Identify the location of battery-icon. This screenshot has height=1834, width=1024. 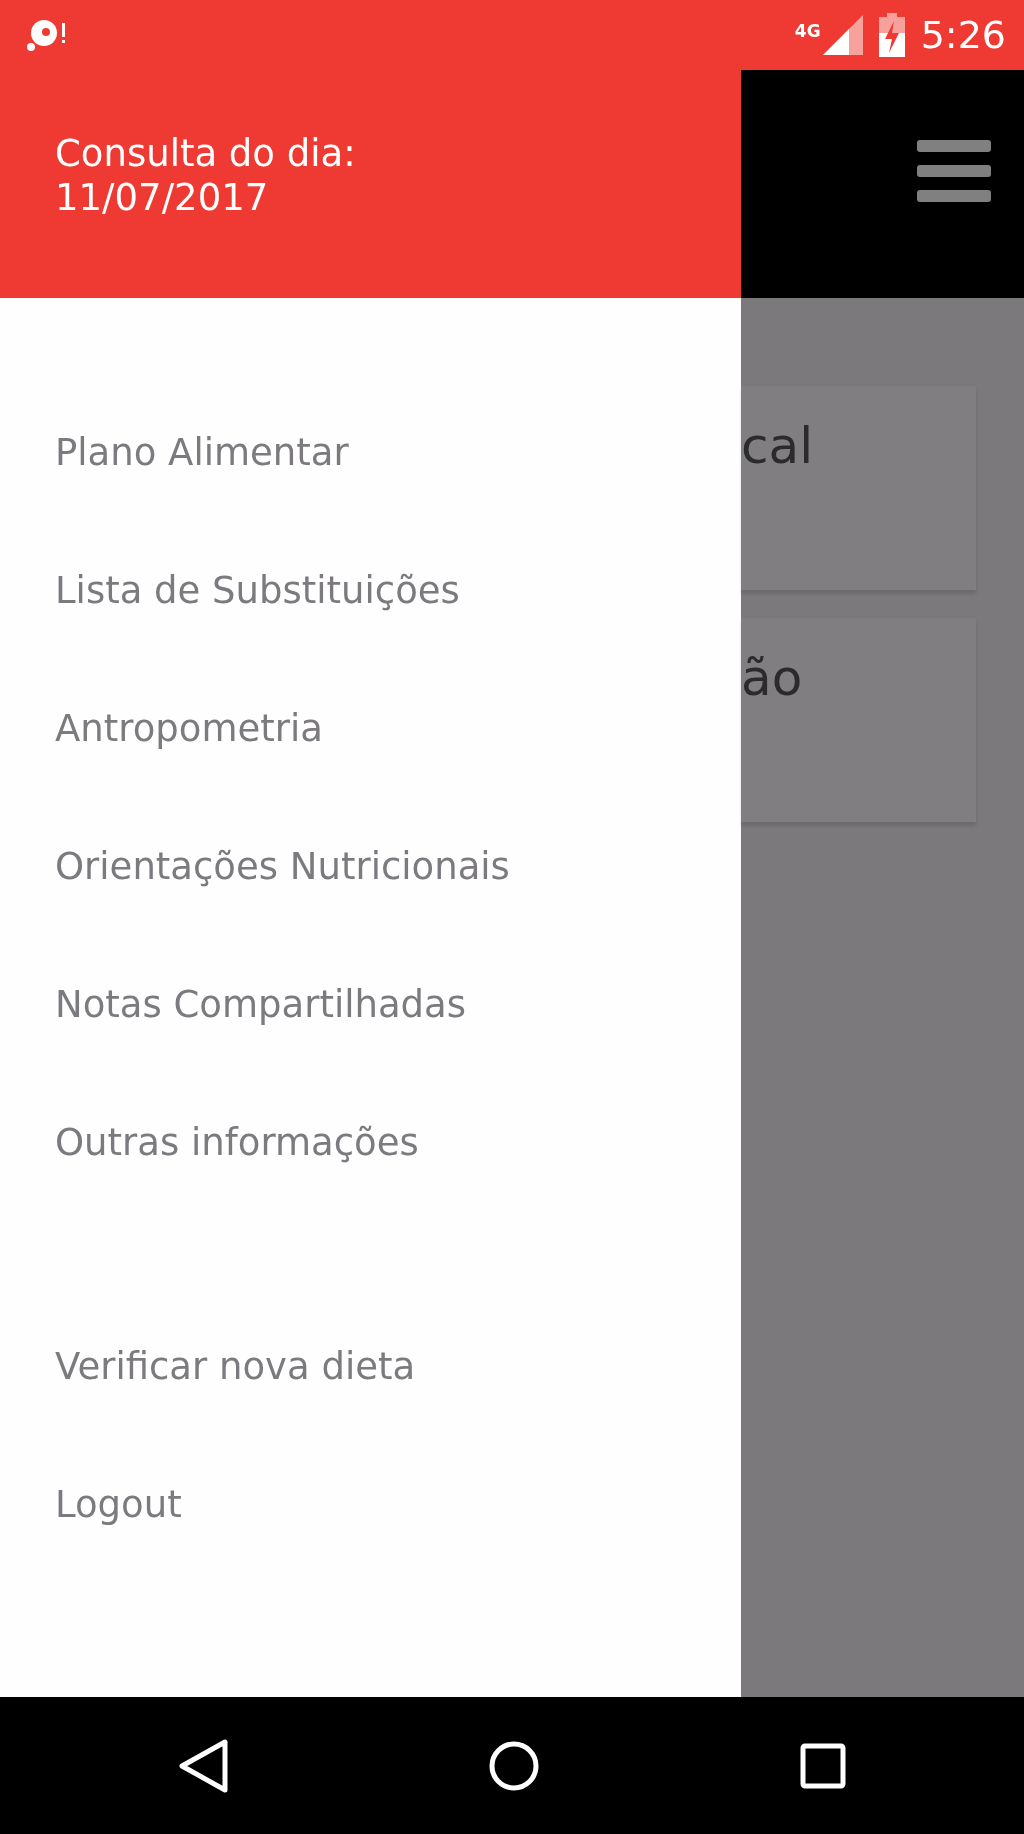
(891, 35).